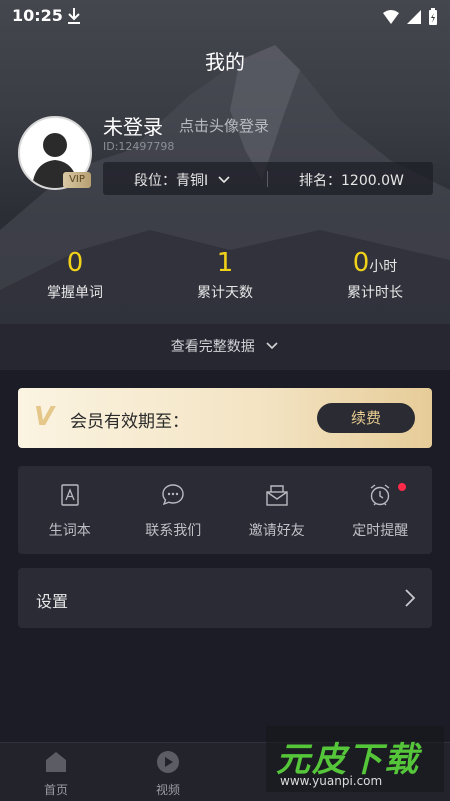 Image resolution: width=450 pixels, height=801 pixels. Describe the element at coordinates (44, 417) in the screenshot. I see `vip-logo-icon: V` at that location.